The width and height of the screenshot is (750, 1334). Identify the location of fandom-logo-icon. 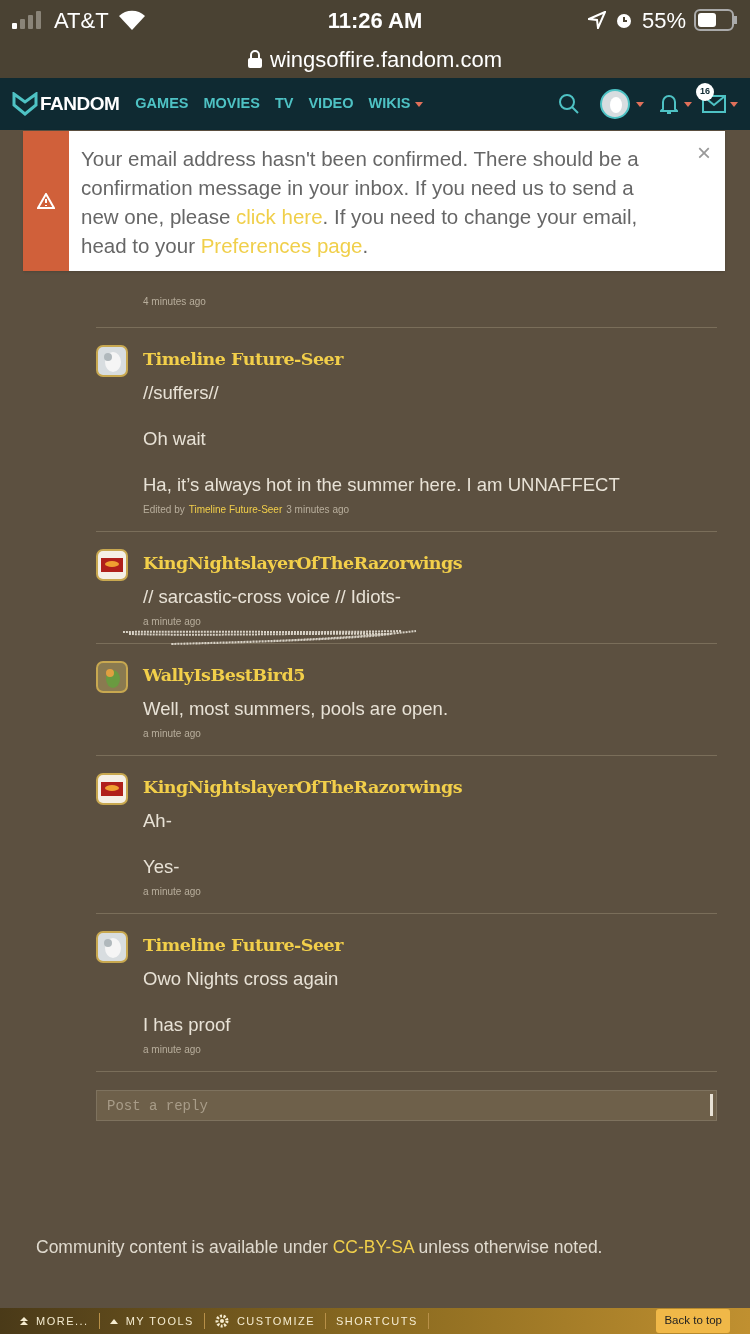
(25, 104).